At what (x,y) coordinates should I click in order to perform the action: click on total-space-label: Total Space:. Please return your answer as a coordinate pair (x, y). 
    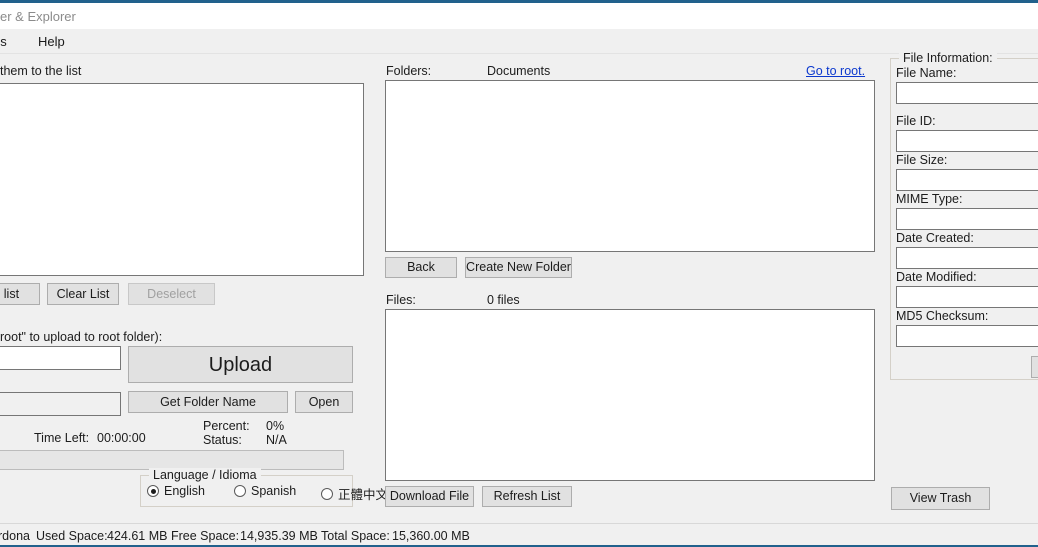
    Looking at the image, I should click on (355, 536).